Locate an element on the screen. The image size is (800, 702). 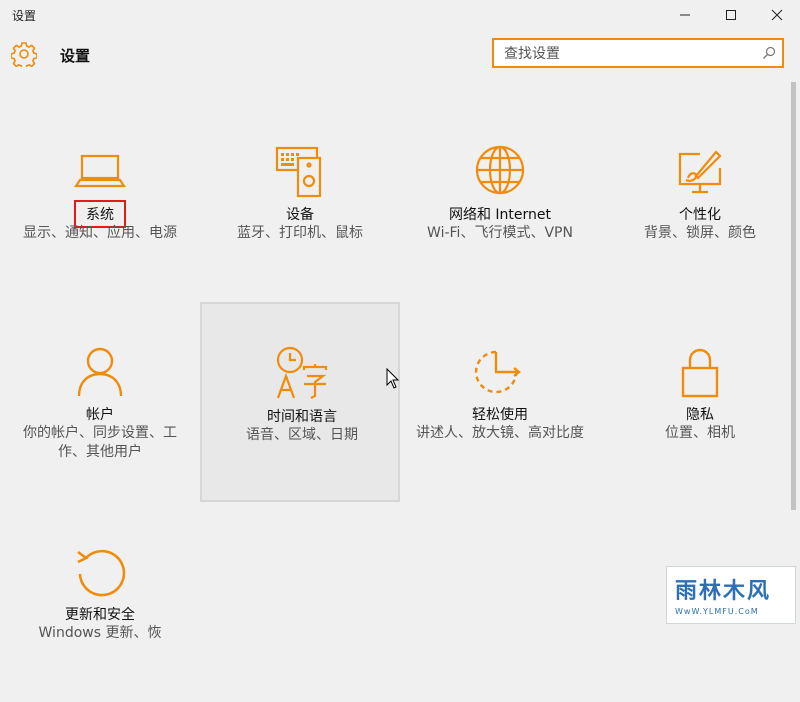
ease-of-access-icon is located at coordinates (497, 372).